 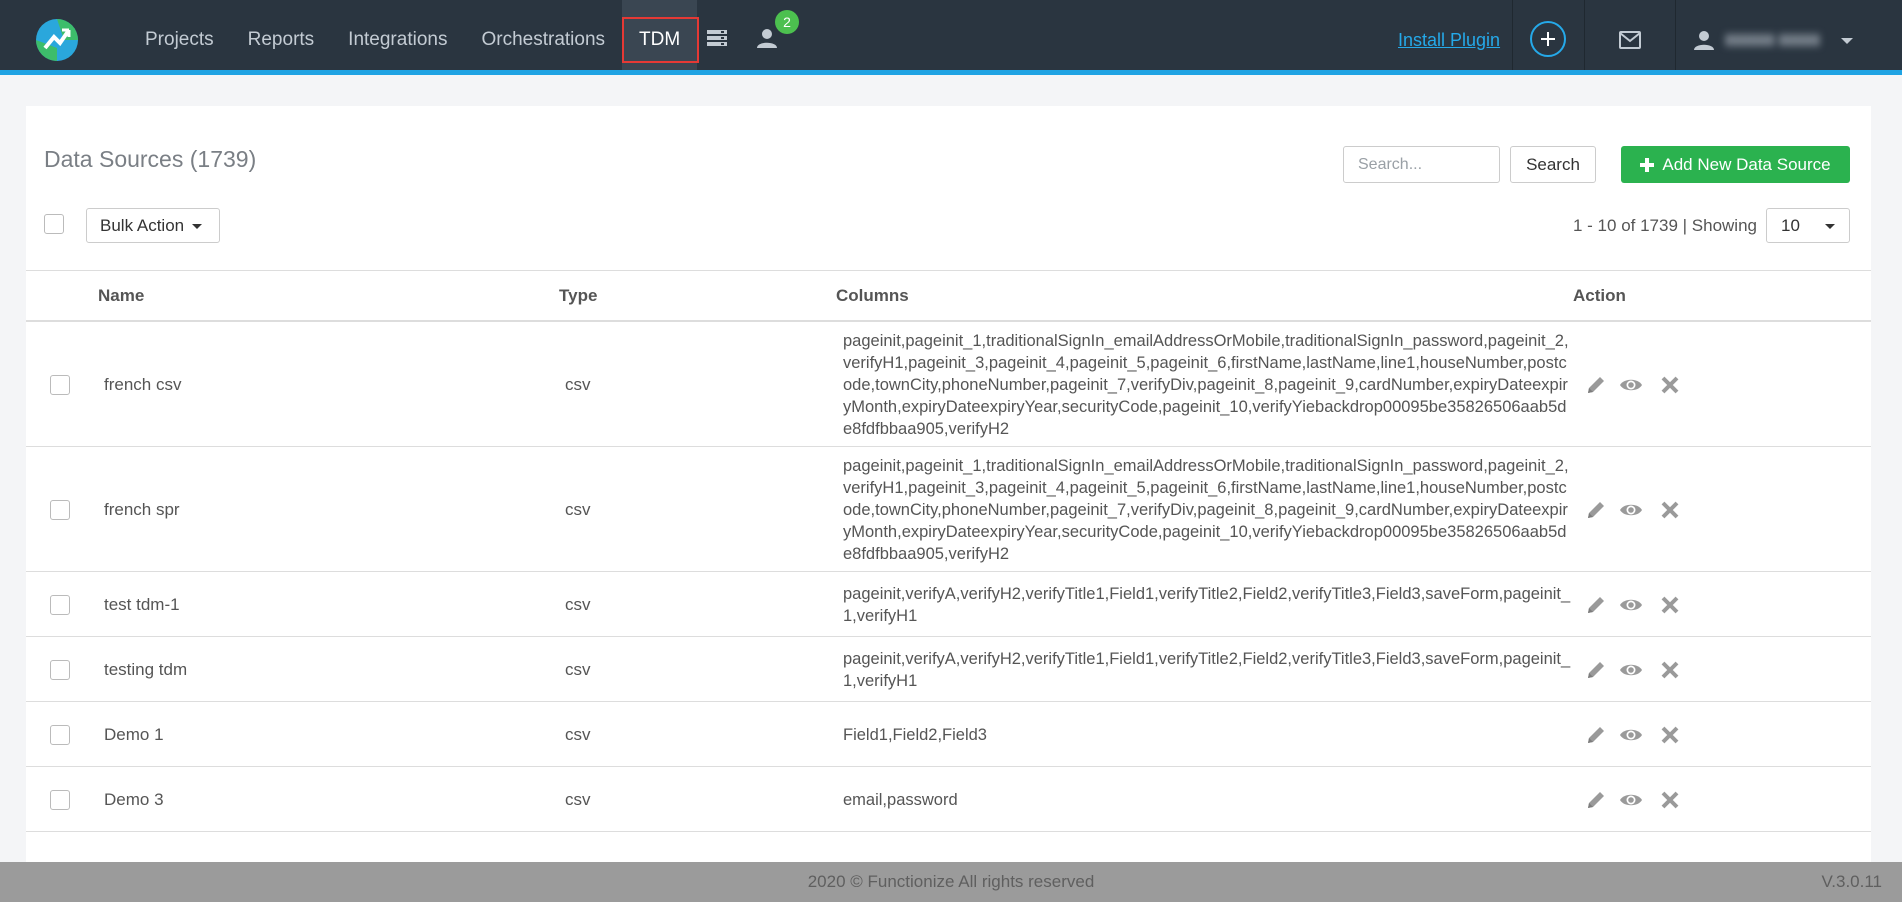 I want to click on table-header: Name Type Columns Action, so click(x=948, y=296).